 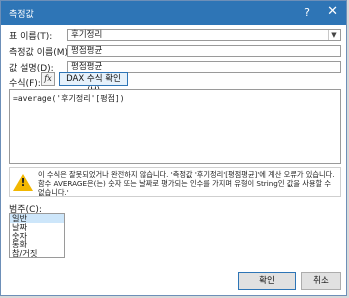 What do you see at coordinates (267, 281) in the screenshot?
I see `ok-button: 확인` at bounding box center [267, 281].